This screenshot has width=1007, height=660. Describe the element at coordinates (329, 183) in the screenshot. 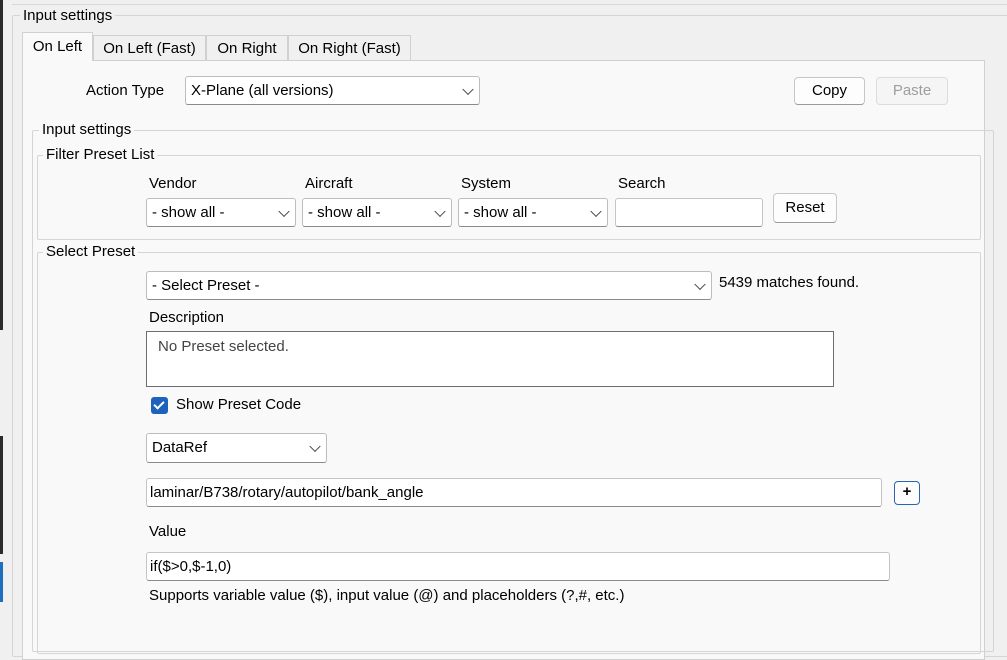

I see `aircraft-label: Aircraft` at that location.